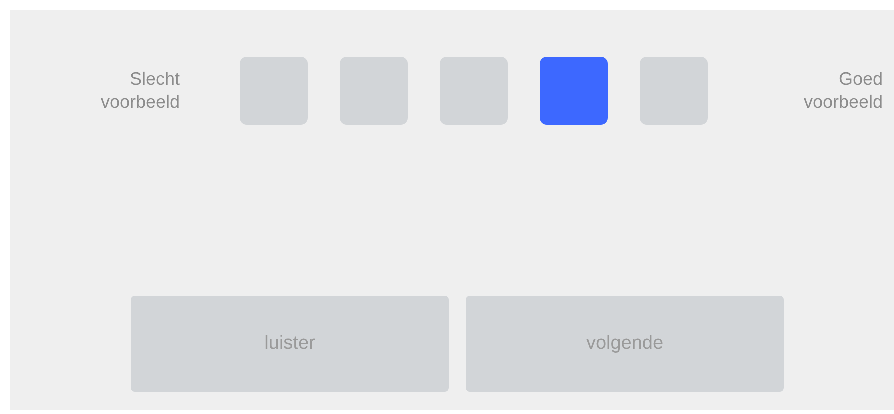  I want to click on next-button: volgende, so click(625, 344).